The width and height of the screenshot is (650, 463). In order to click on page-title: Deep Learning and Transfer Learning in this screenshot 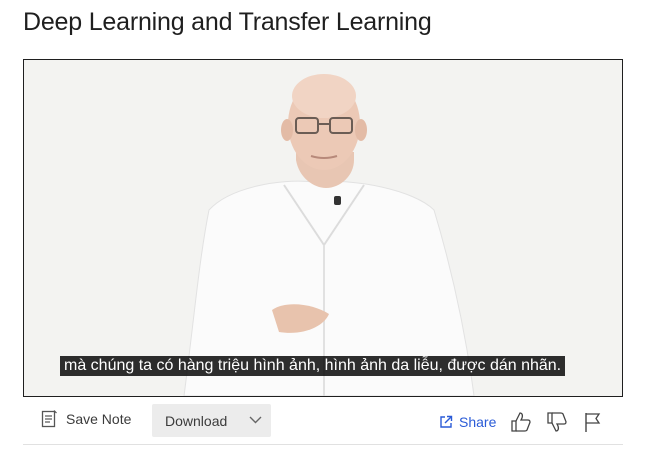, I will do `click(227, 22)`.